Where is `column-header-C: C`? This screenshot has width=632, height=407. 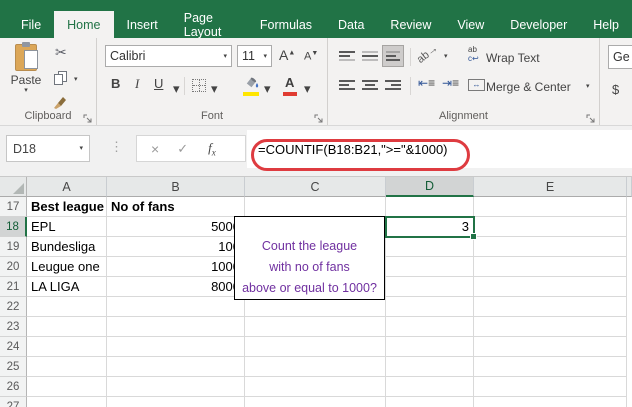
column-header-C: C is located at coordinates (315, 187).